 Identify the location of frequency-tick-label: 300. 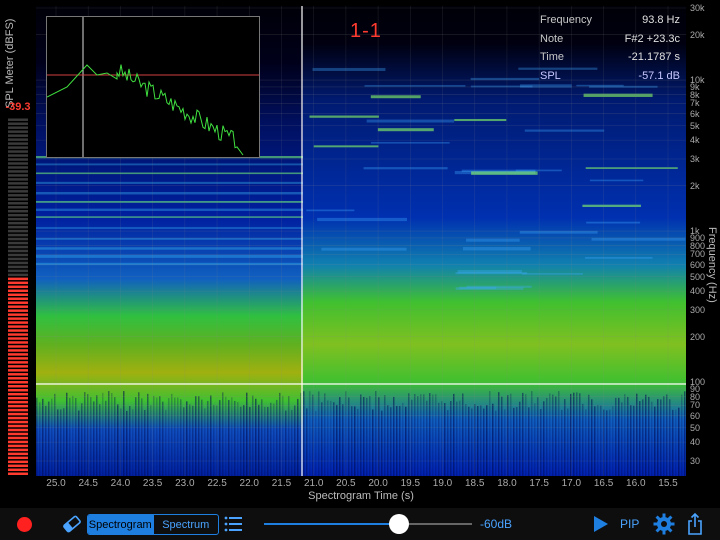
(698, 310).